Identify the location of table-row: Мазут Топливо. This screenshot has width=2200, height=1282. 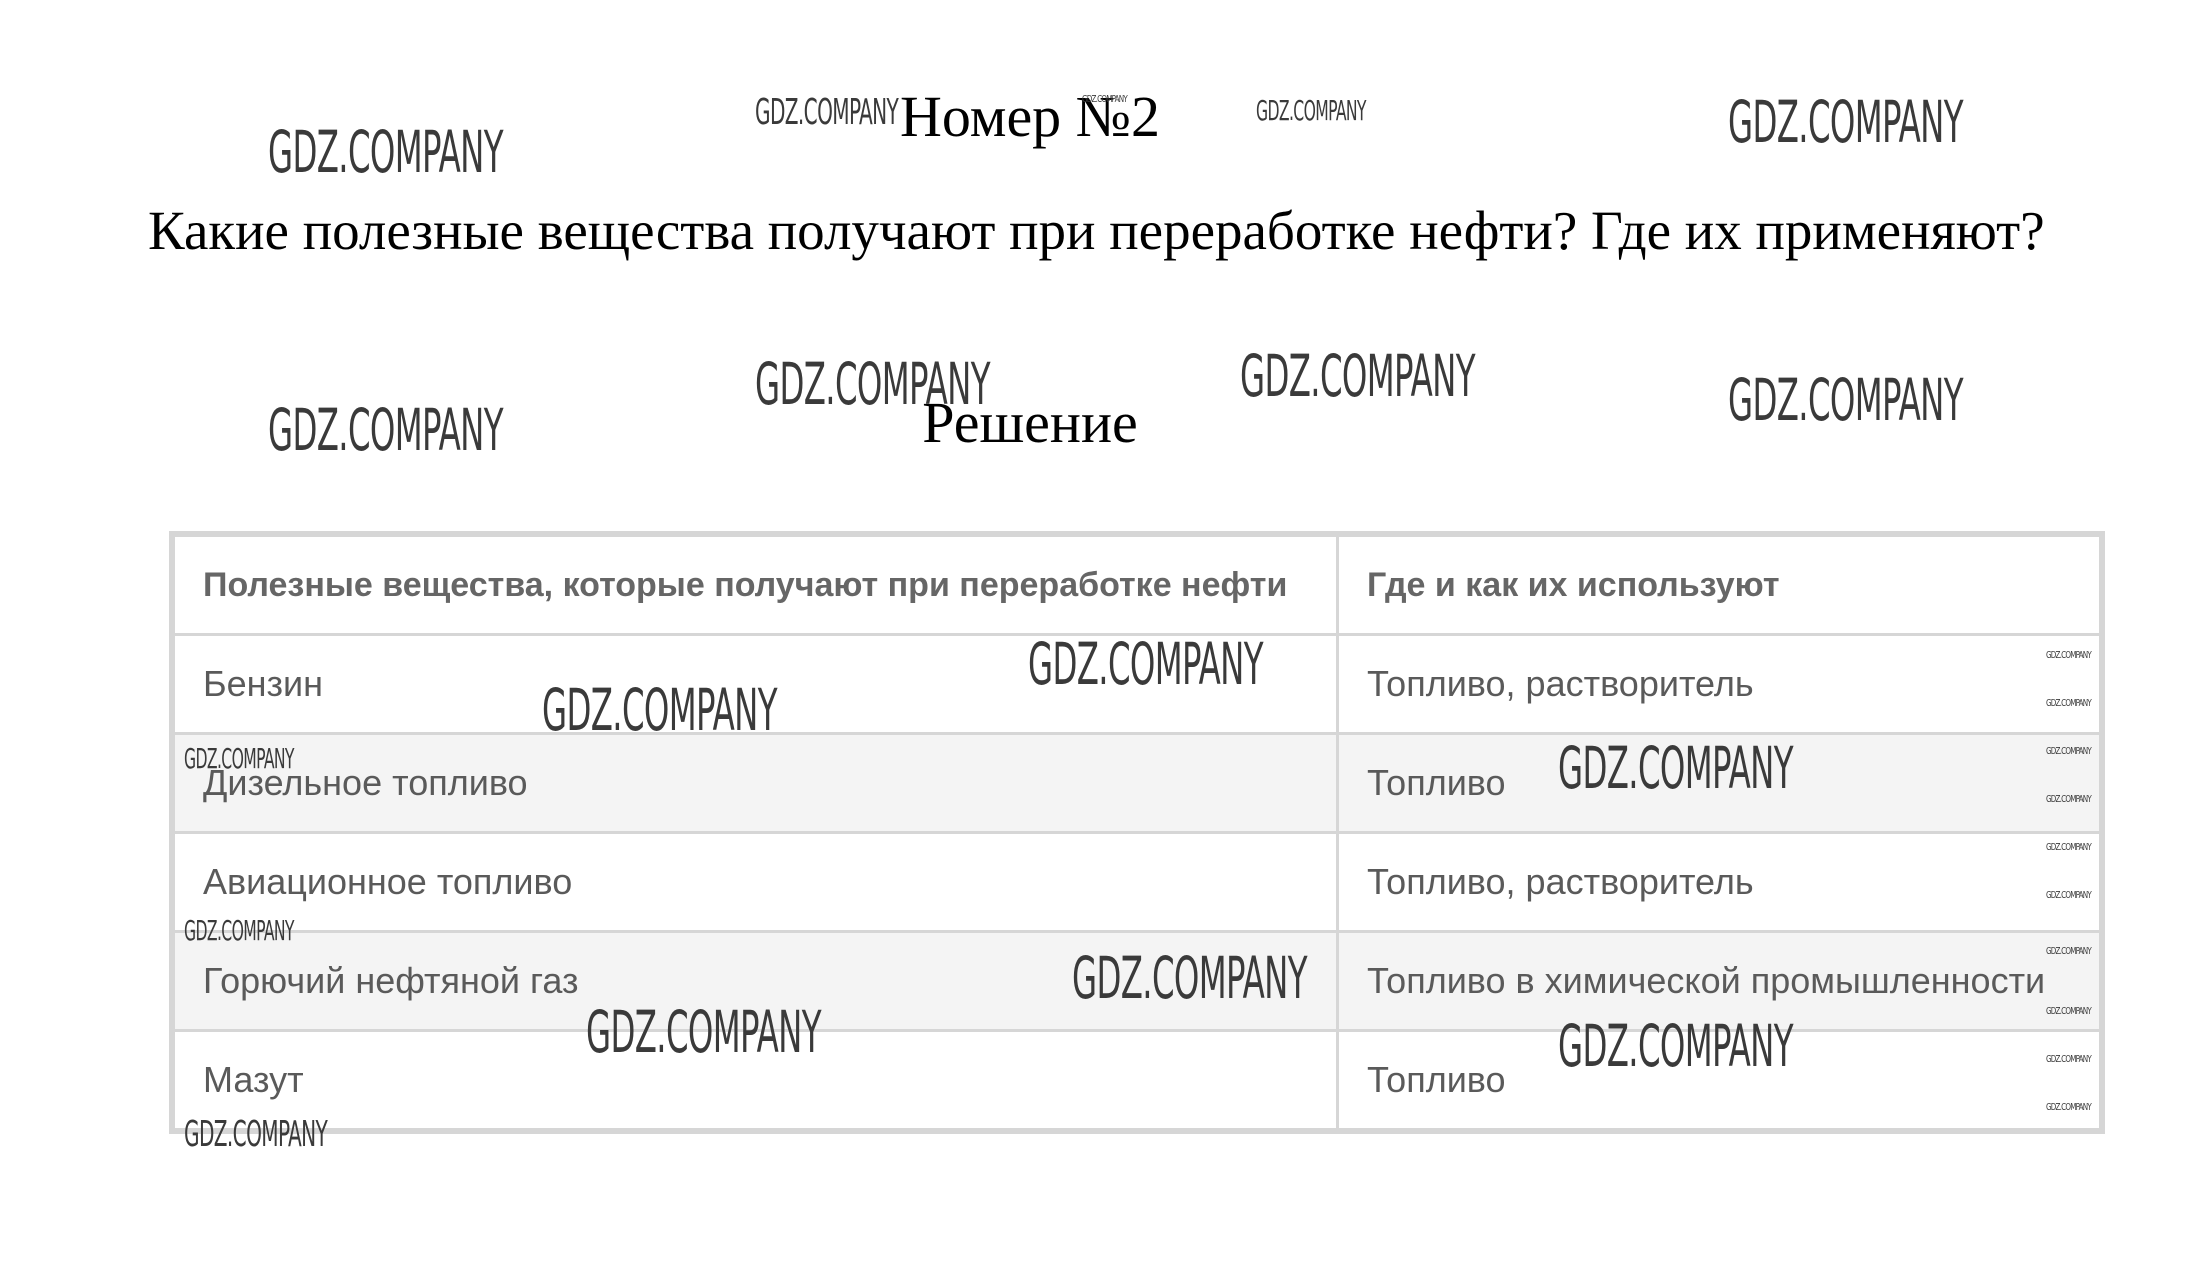
(1137, 1080).